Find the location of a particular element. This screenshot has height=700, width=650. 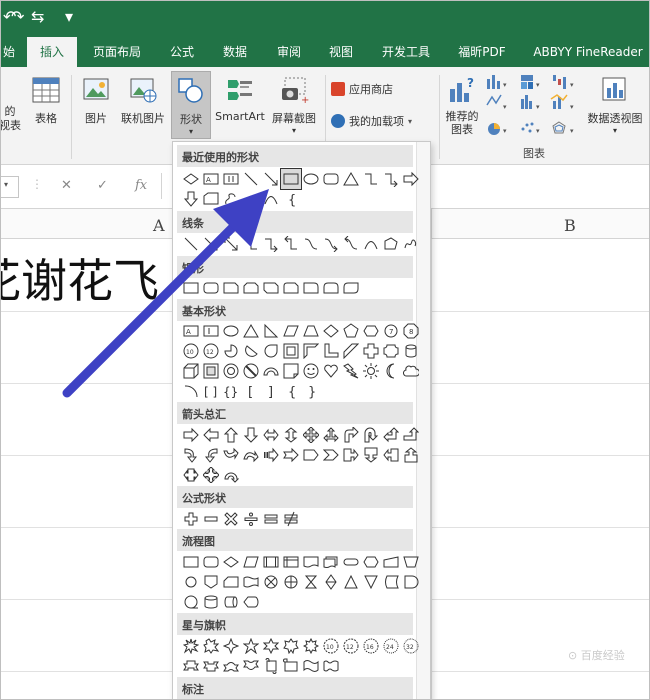

recommended-charts-button: ? 推荐的 图表 is located at coordinates (462, 105).